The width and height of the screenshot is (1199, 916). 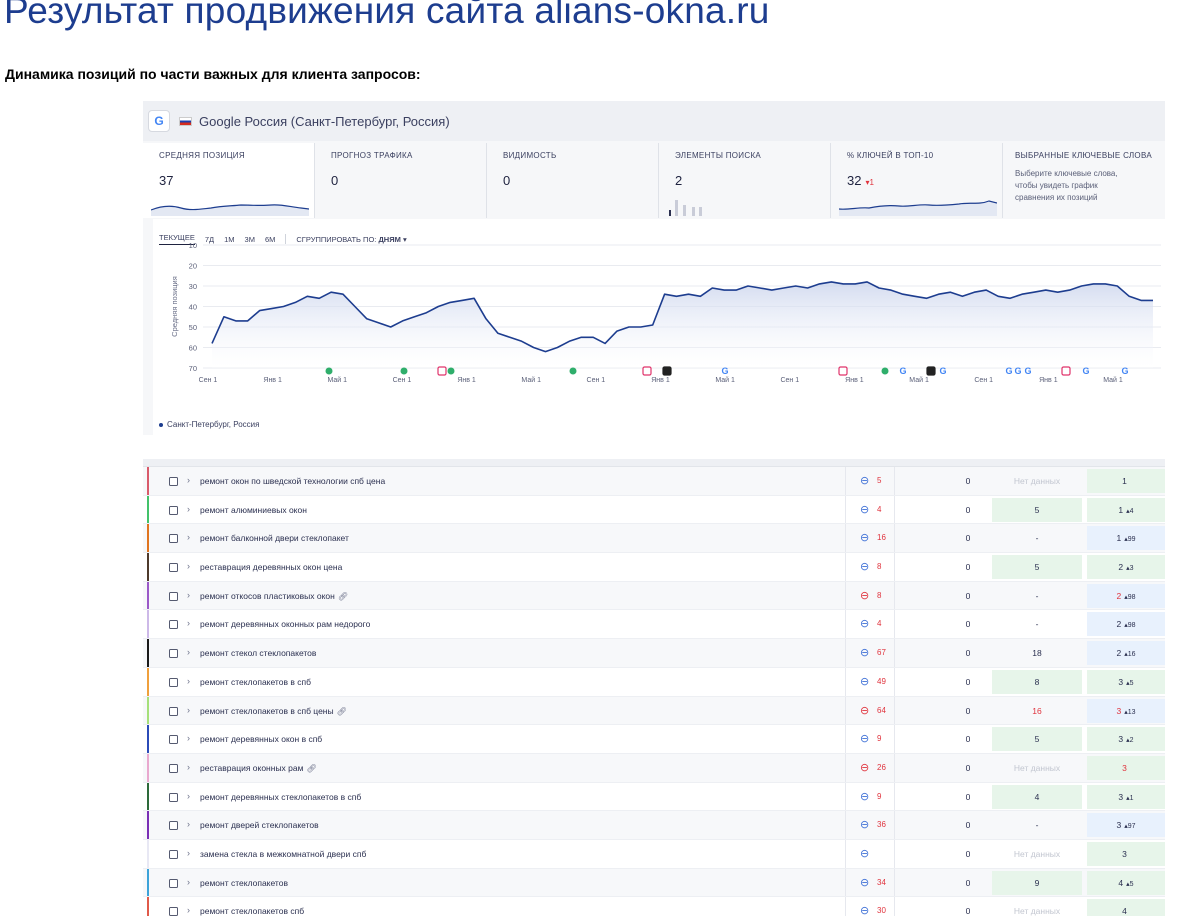 What do you see at coordinates (209, 424) in the screenshot?
I see `chart-legend: Санкт-Петербург, Россия` at bounding box center [209, 424].